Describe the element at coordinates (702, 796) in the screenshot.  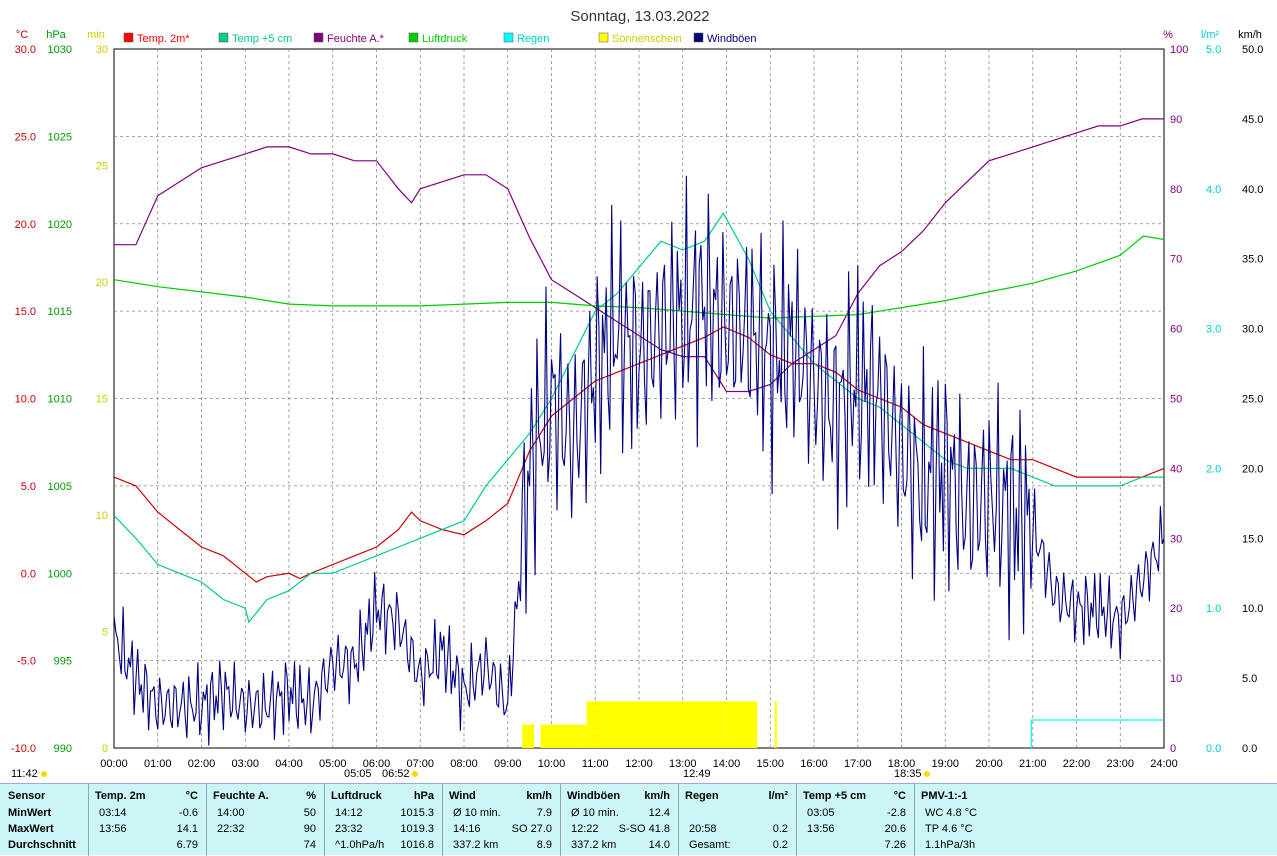
I see `stats-section-name: Regen` at that location.